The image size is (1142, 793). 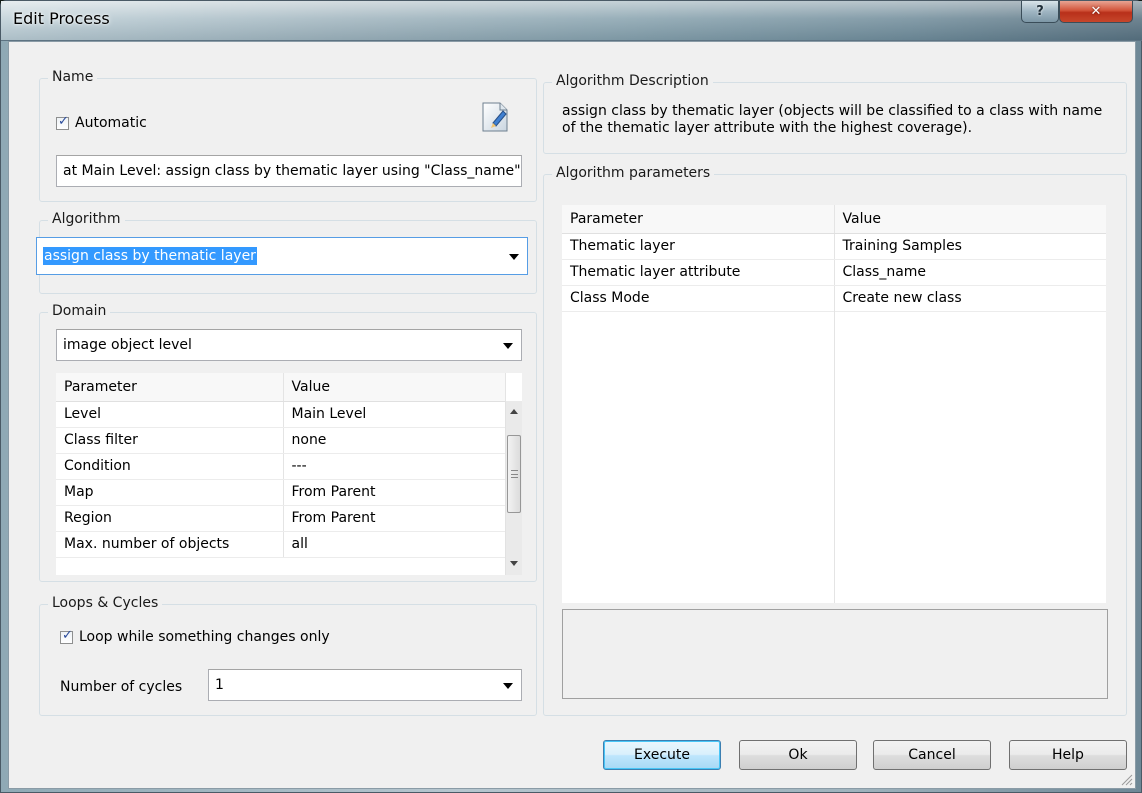 I want to click on parameter-cell: Thematic layer, so click(x=698, y=246).